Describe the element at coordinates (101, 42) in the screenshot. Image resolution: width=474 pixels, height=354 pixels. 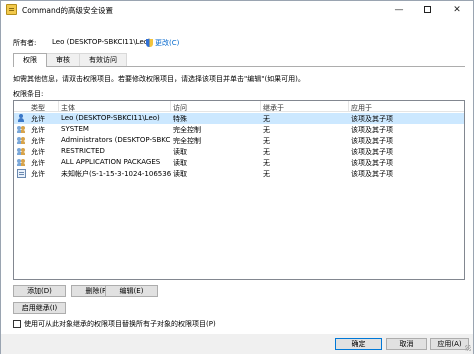
I see `owner-value: Leo (DESKTOP-SBKCI11\Leo)` at that location.